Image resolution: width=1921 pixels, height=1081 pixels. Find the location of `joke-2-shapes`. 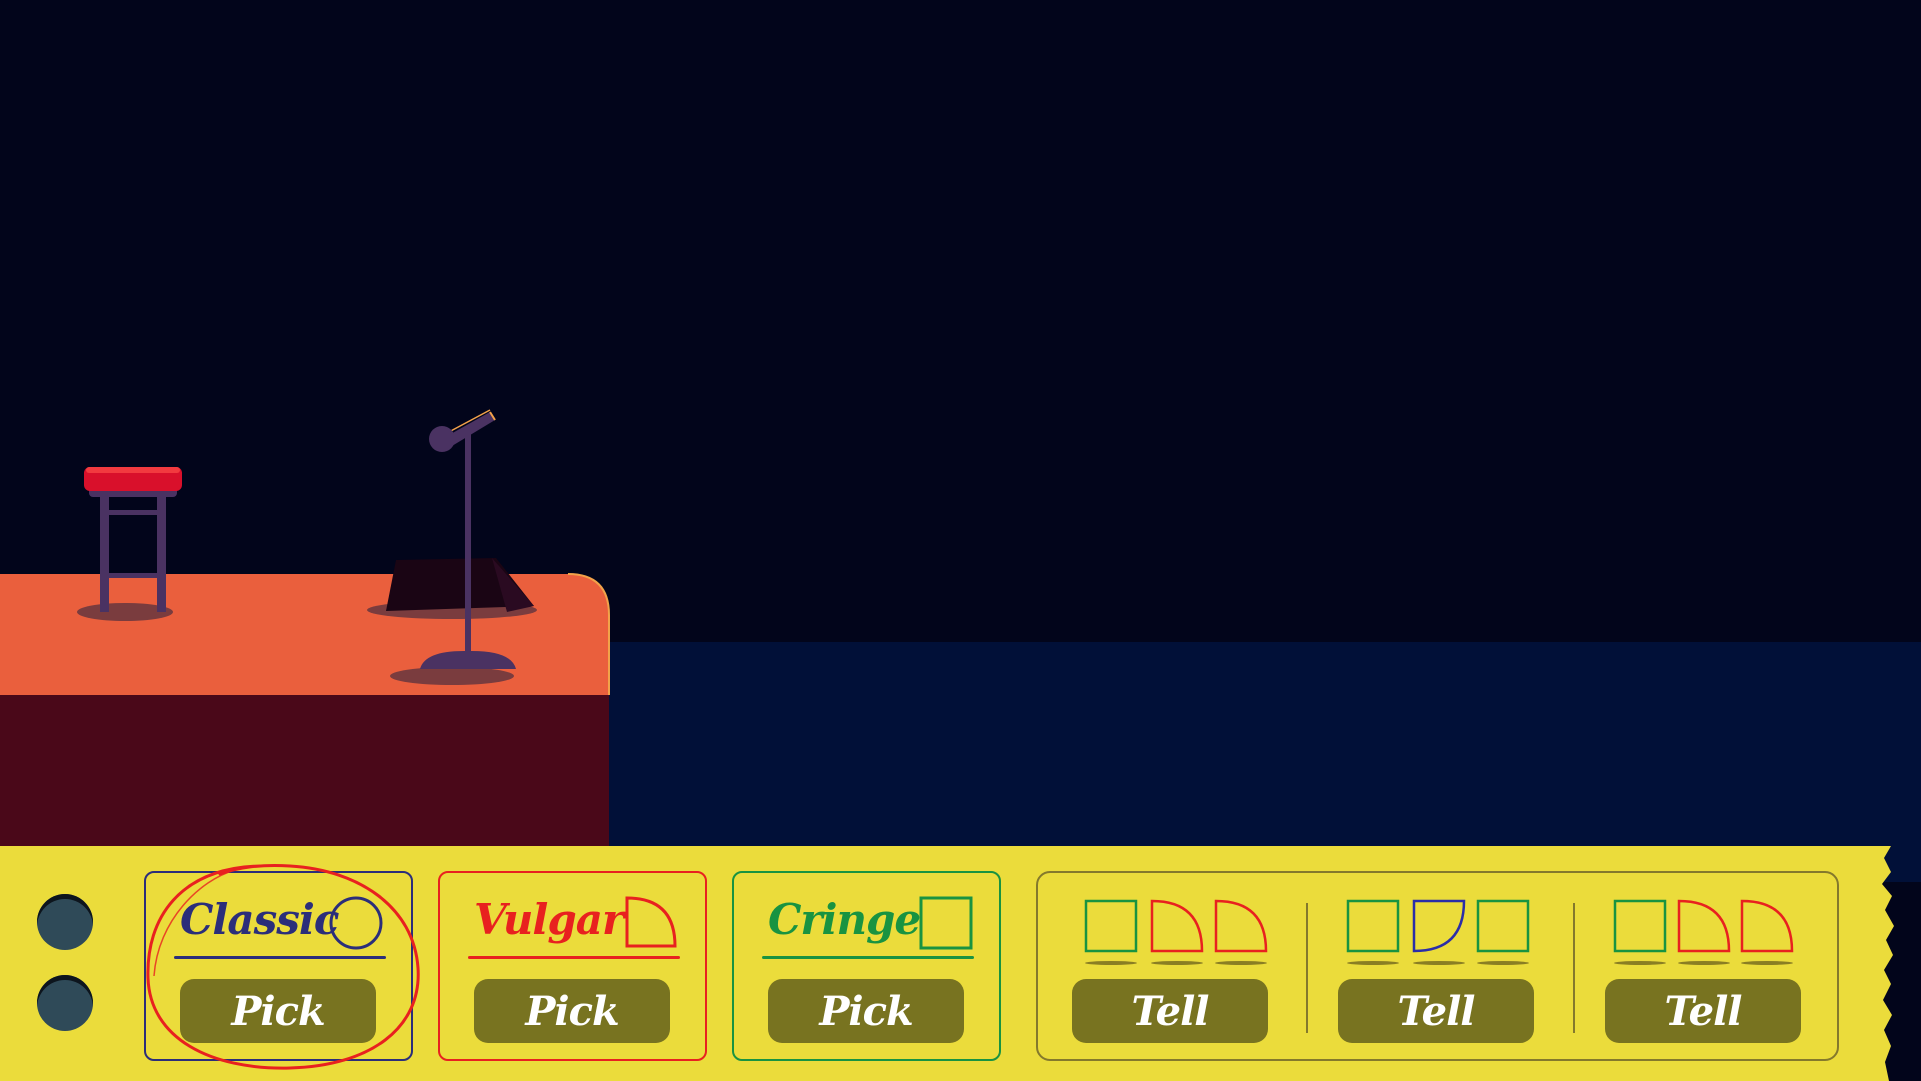

joke-2-shapes is located at coordinates (1441, 935).